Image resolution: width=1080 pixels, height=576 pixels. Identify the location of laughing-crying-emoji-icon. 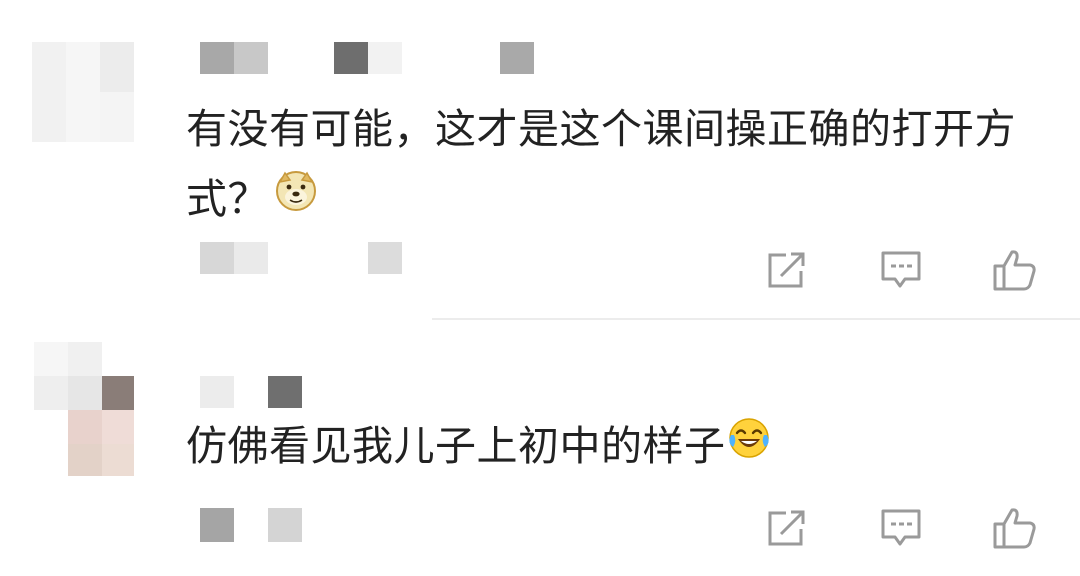
(749, 445).